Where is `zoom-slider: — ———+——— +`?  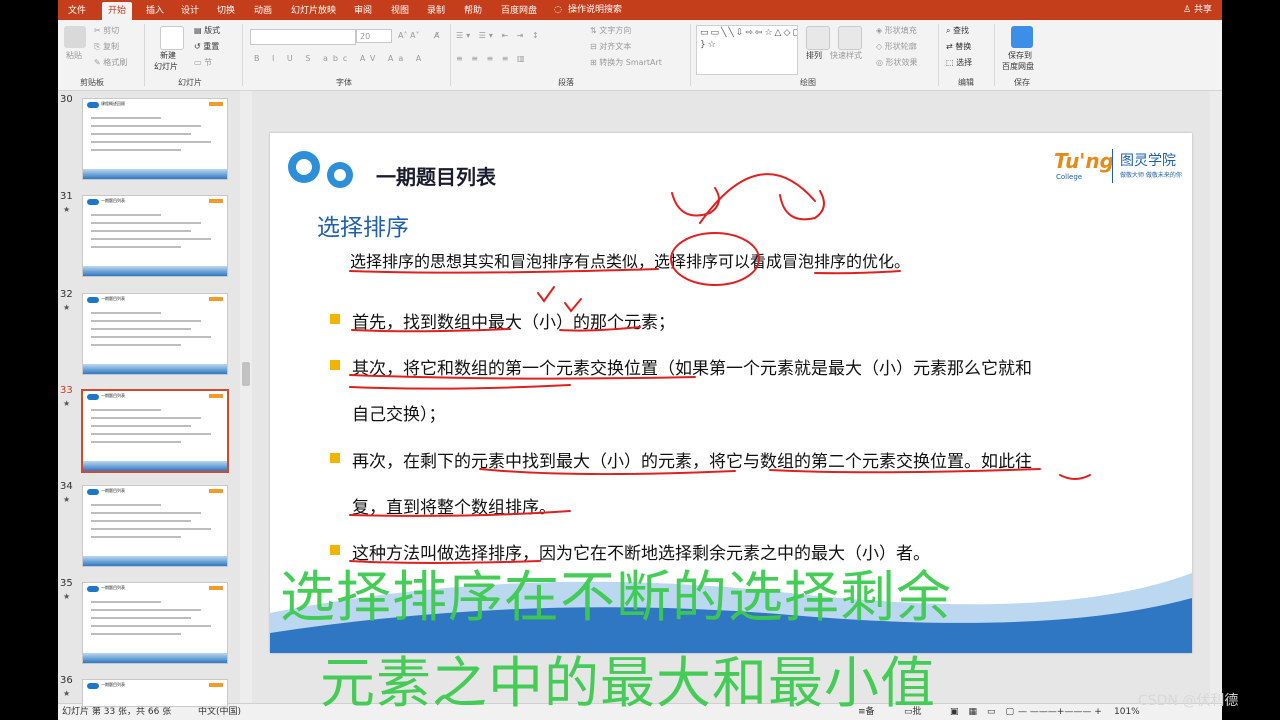
zoom-slider: — ———+——— + is located at coordinates (1060, 712).